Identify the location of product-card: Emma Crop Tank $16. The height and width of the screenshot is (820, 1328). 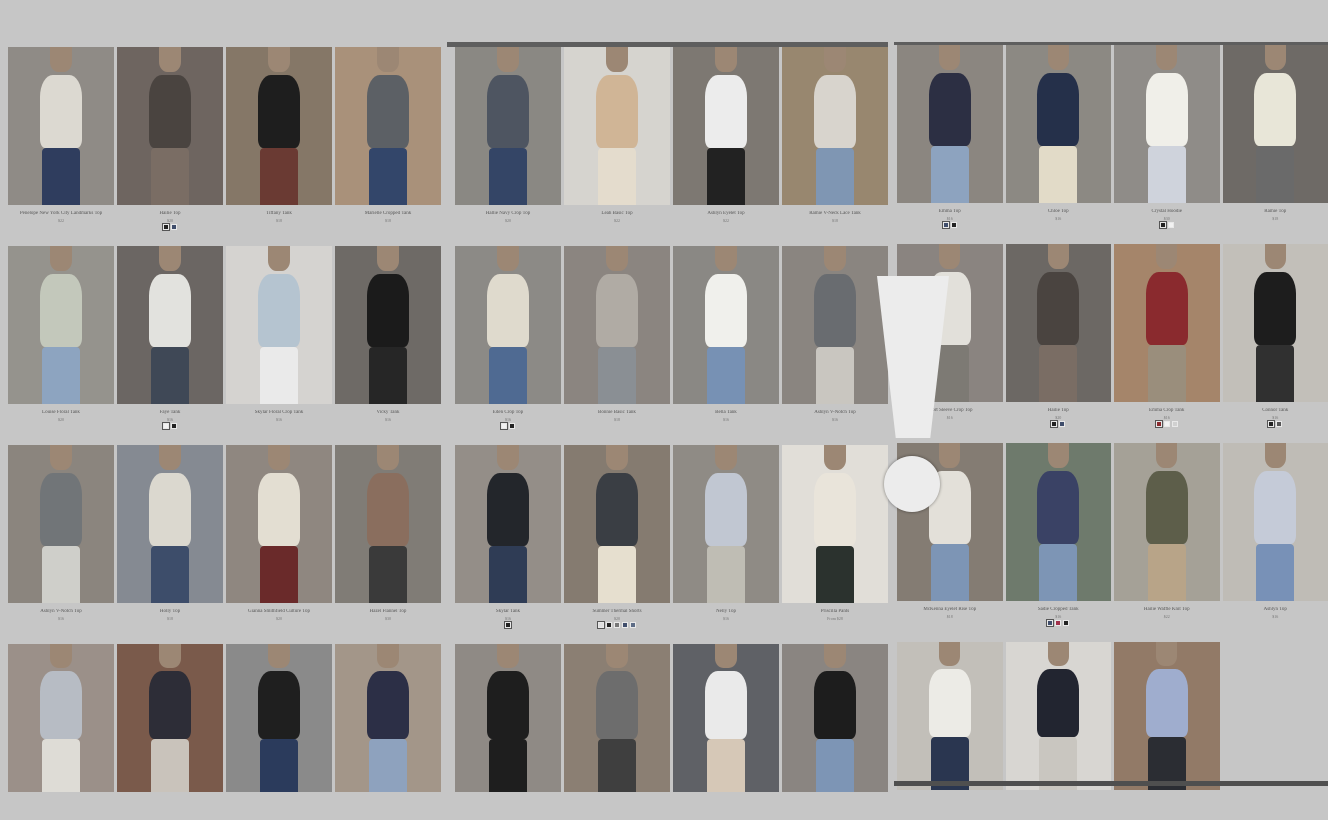
(1167, 343).